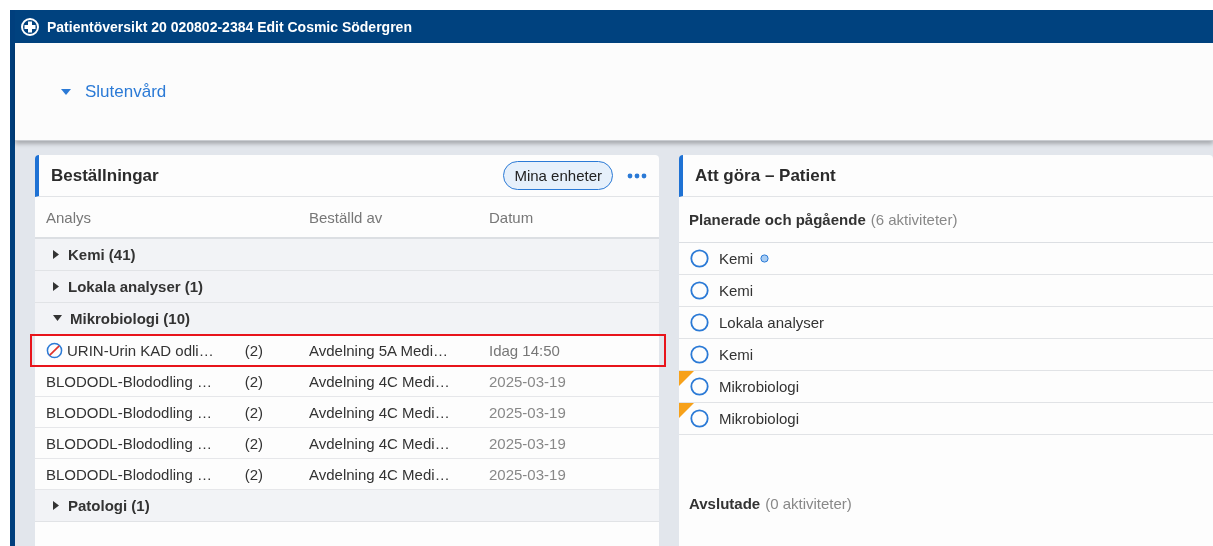 This screenshot has width=1213, height=546. What do you see at coordinates (637, 175) in the screenshot?
I see `more-icon` at bounding box center [637, 175].